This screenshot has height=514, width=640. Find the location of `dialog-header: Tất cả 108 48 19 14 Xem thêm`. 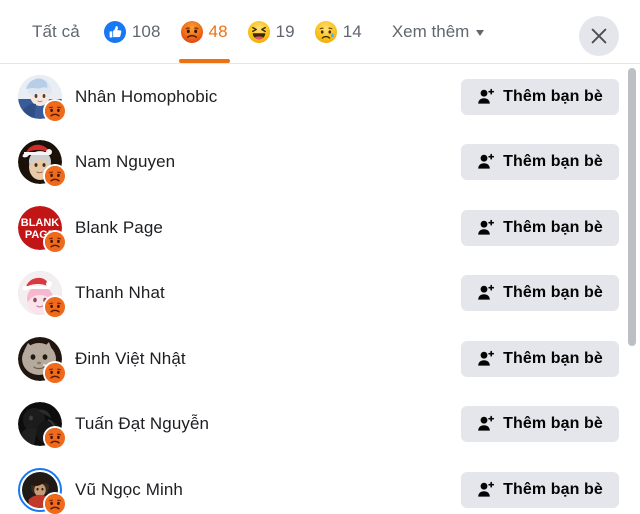

dialog-header: Tất cả 108 48 19 14 Xem thêm is located at coordinates (320, 32).